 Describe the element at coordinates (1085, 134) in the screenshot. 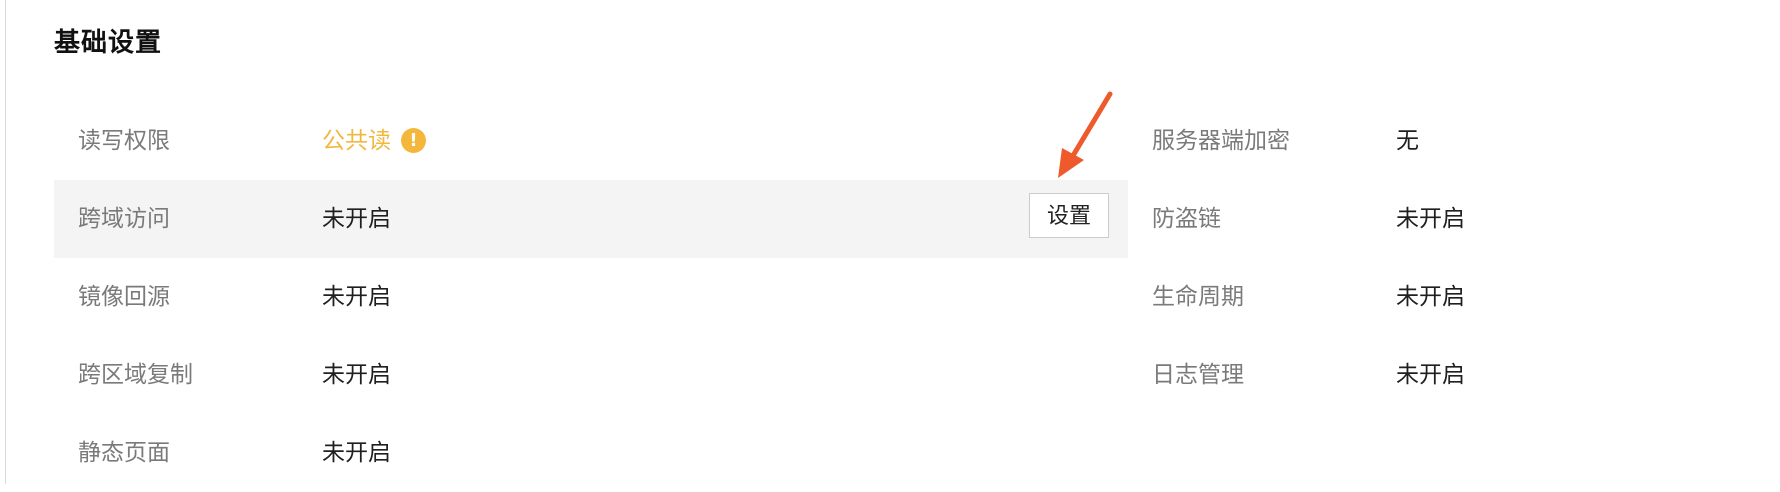

I see `annotation-arrow-icon` at that location.